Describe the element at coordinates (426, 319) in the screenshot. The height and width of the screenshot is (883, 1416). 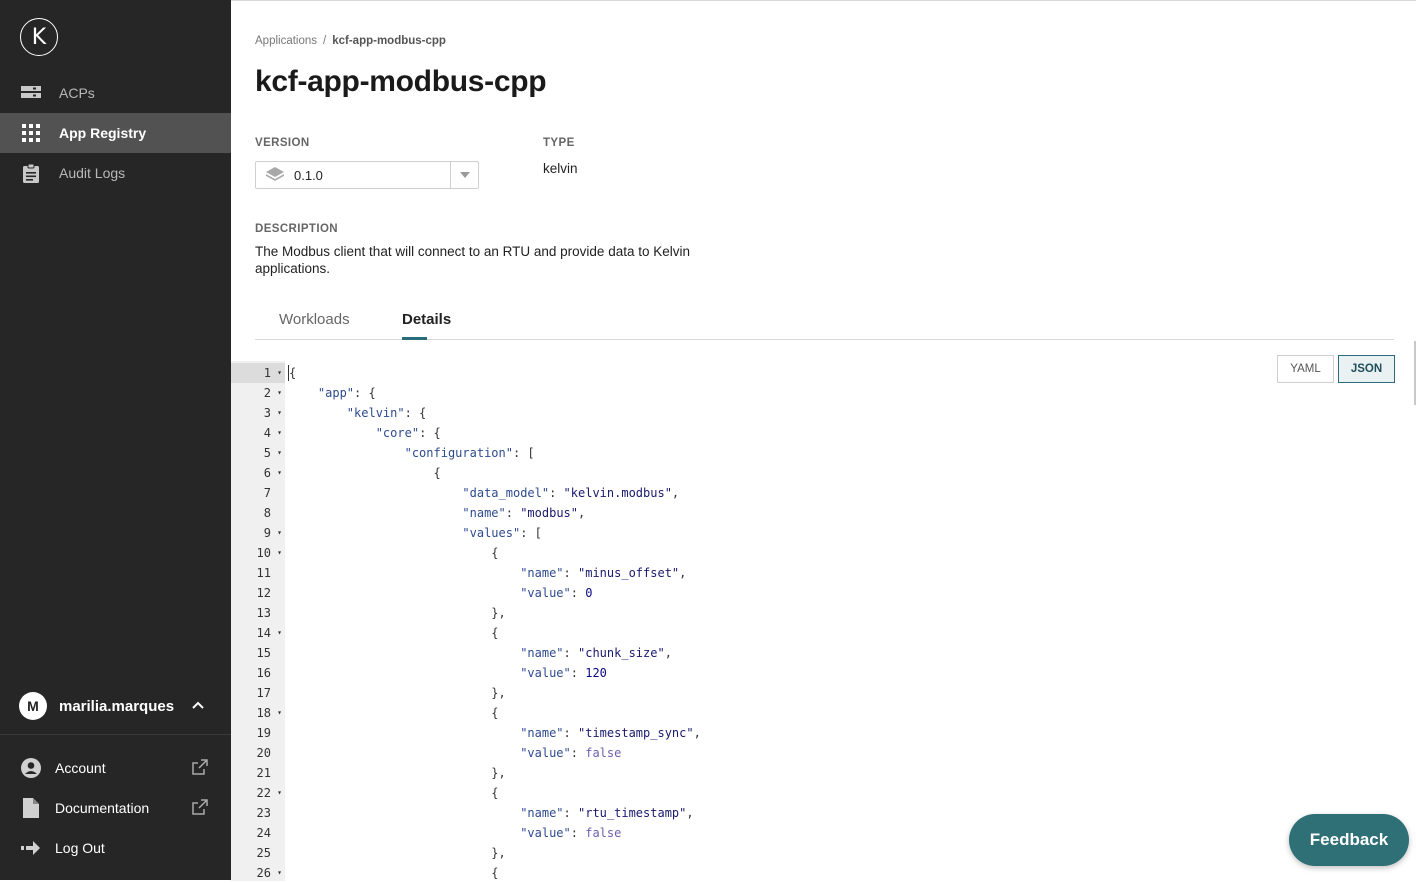
I see `tab-details: Details` at that location.